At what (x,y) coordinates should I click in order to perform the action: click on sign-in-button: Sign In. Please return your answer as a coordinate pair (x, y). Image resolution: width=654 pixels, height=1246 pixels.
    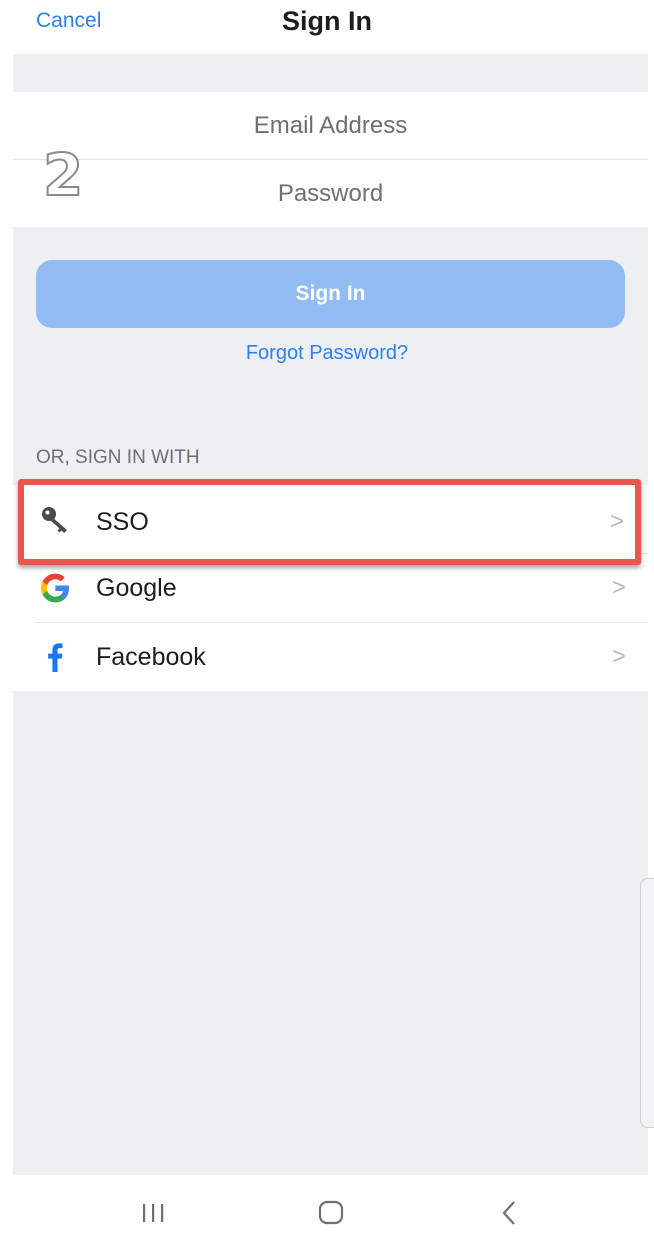
    Looking at the image, I should click on (330, 294).